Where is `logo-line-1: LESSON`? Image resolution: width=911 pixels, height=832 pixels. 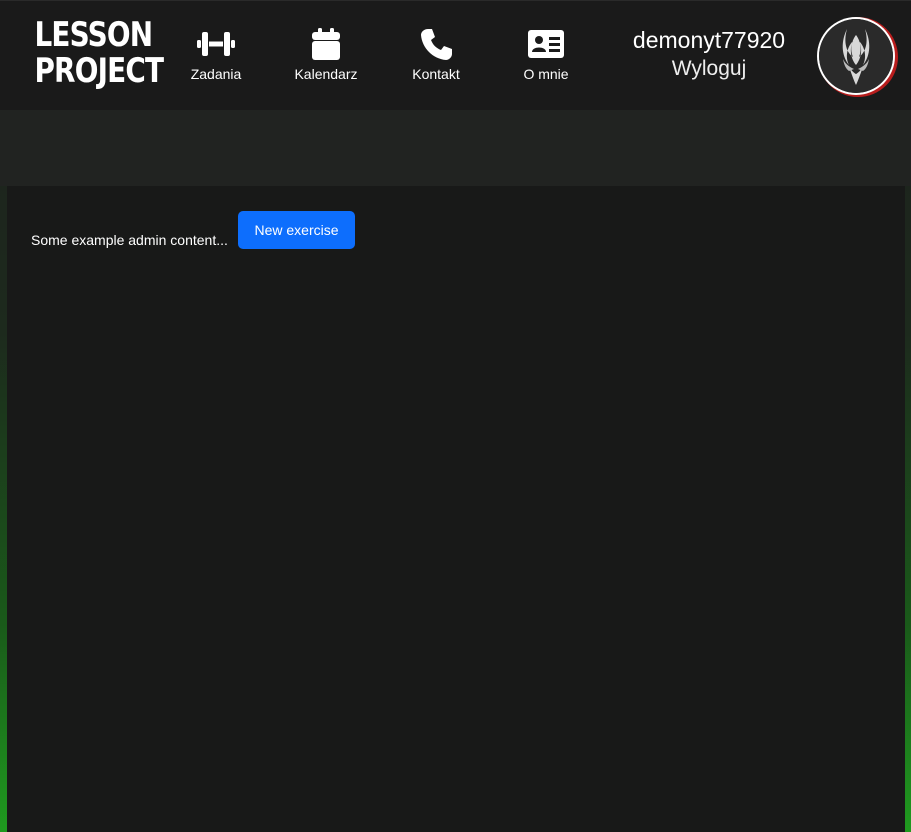 logo-line-1: LESSON is located at coordinates (93, 35).